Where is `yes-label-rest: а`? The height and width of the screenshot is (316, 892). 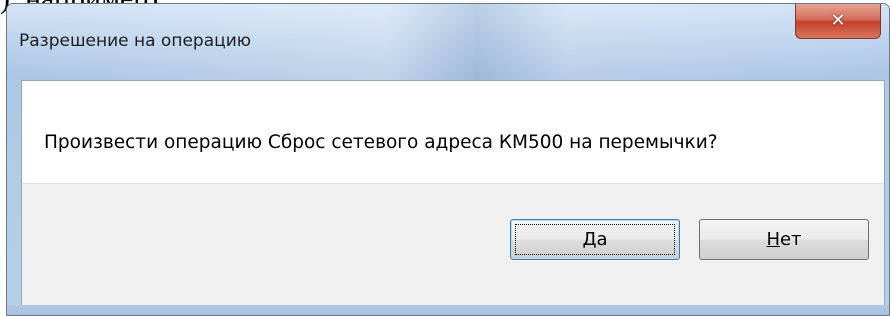 yes-label-rest: а is located at coordinates (602, 239).